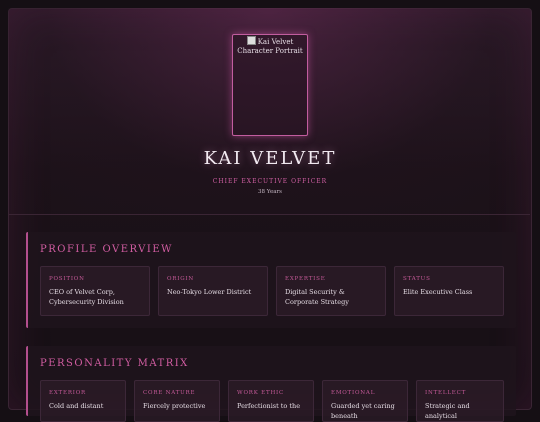 This screenshot has height=422, width=540. Describe the element at coordinates (76, 406) in the screenshot. I see `card-value: Cold and distant` at that location.